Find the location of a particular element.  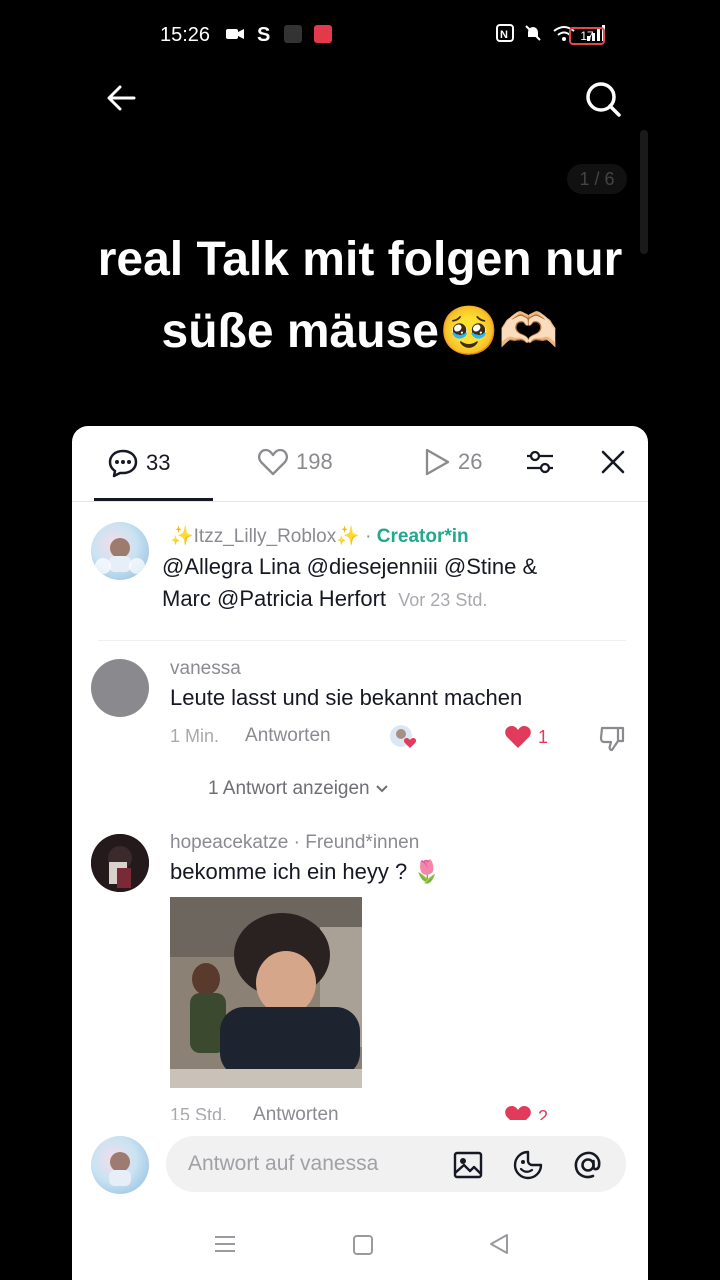

reply-button: Antworten is located at coordinates (288, 736).